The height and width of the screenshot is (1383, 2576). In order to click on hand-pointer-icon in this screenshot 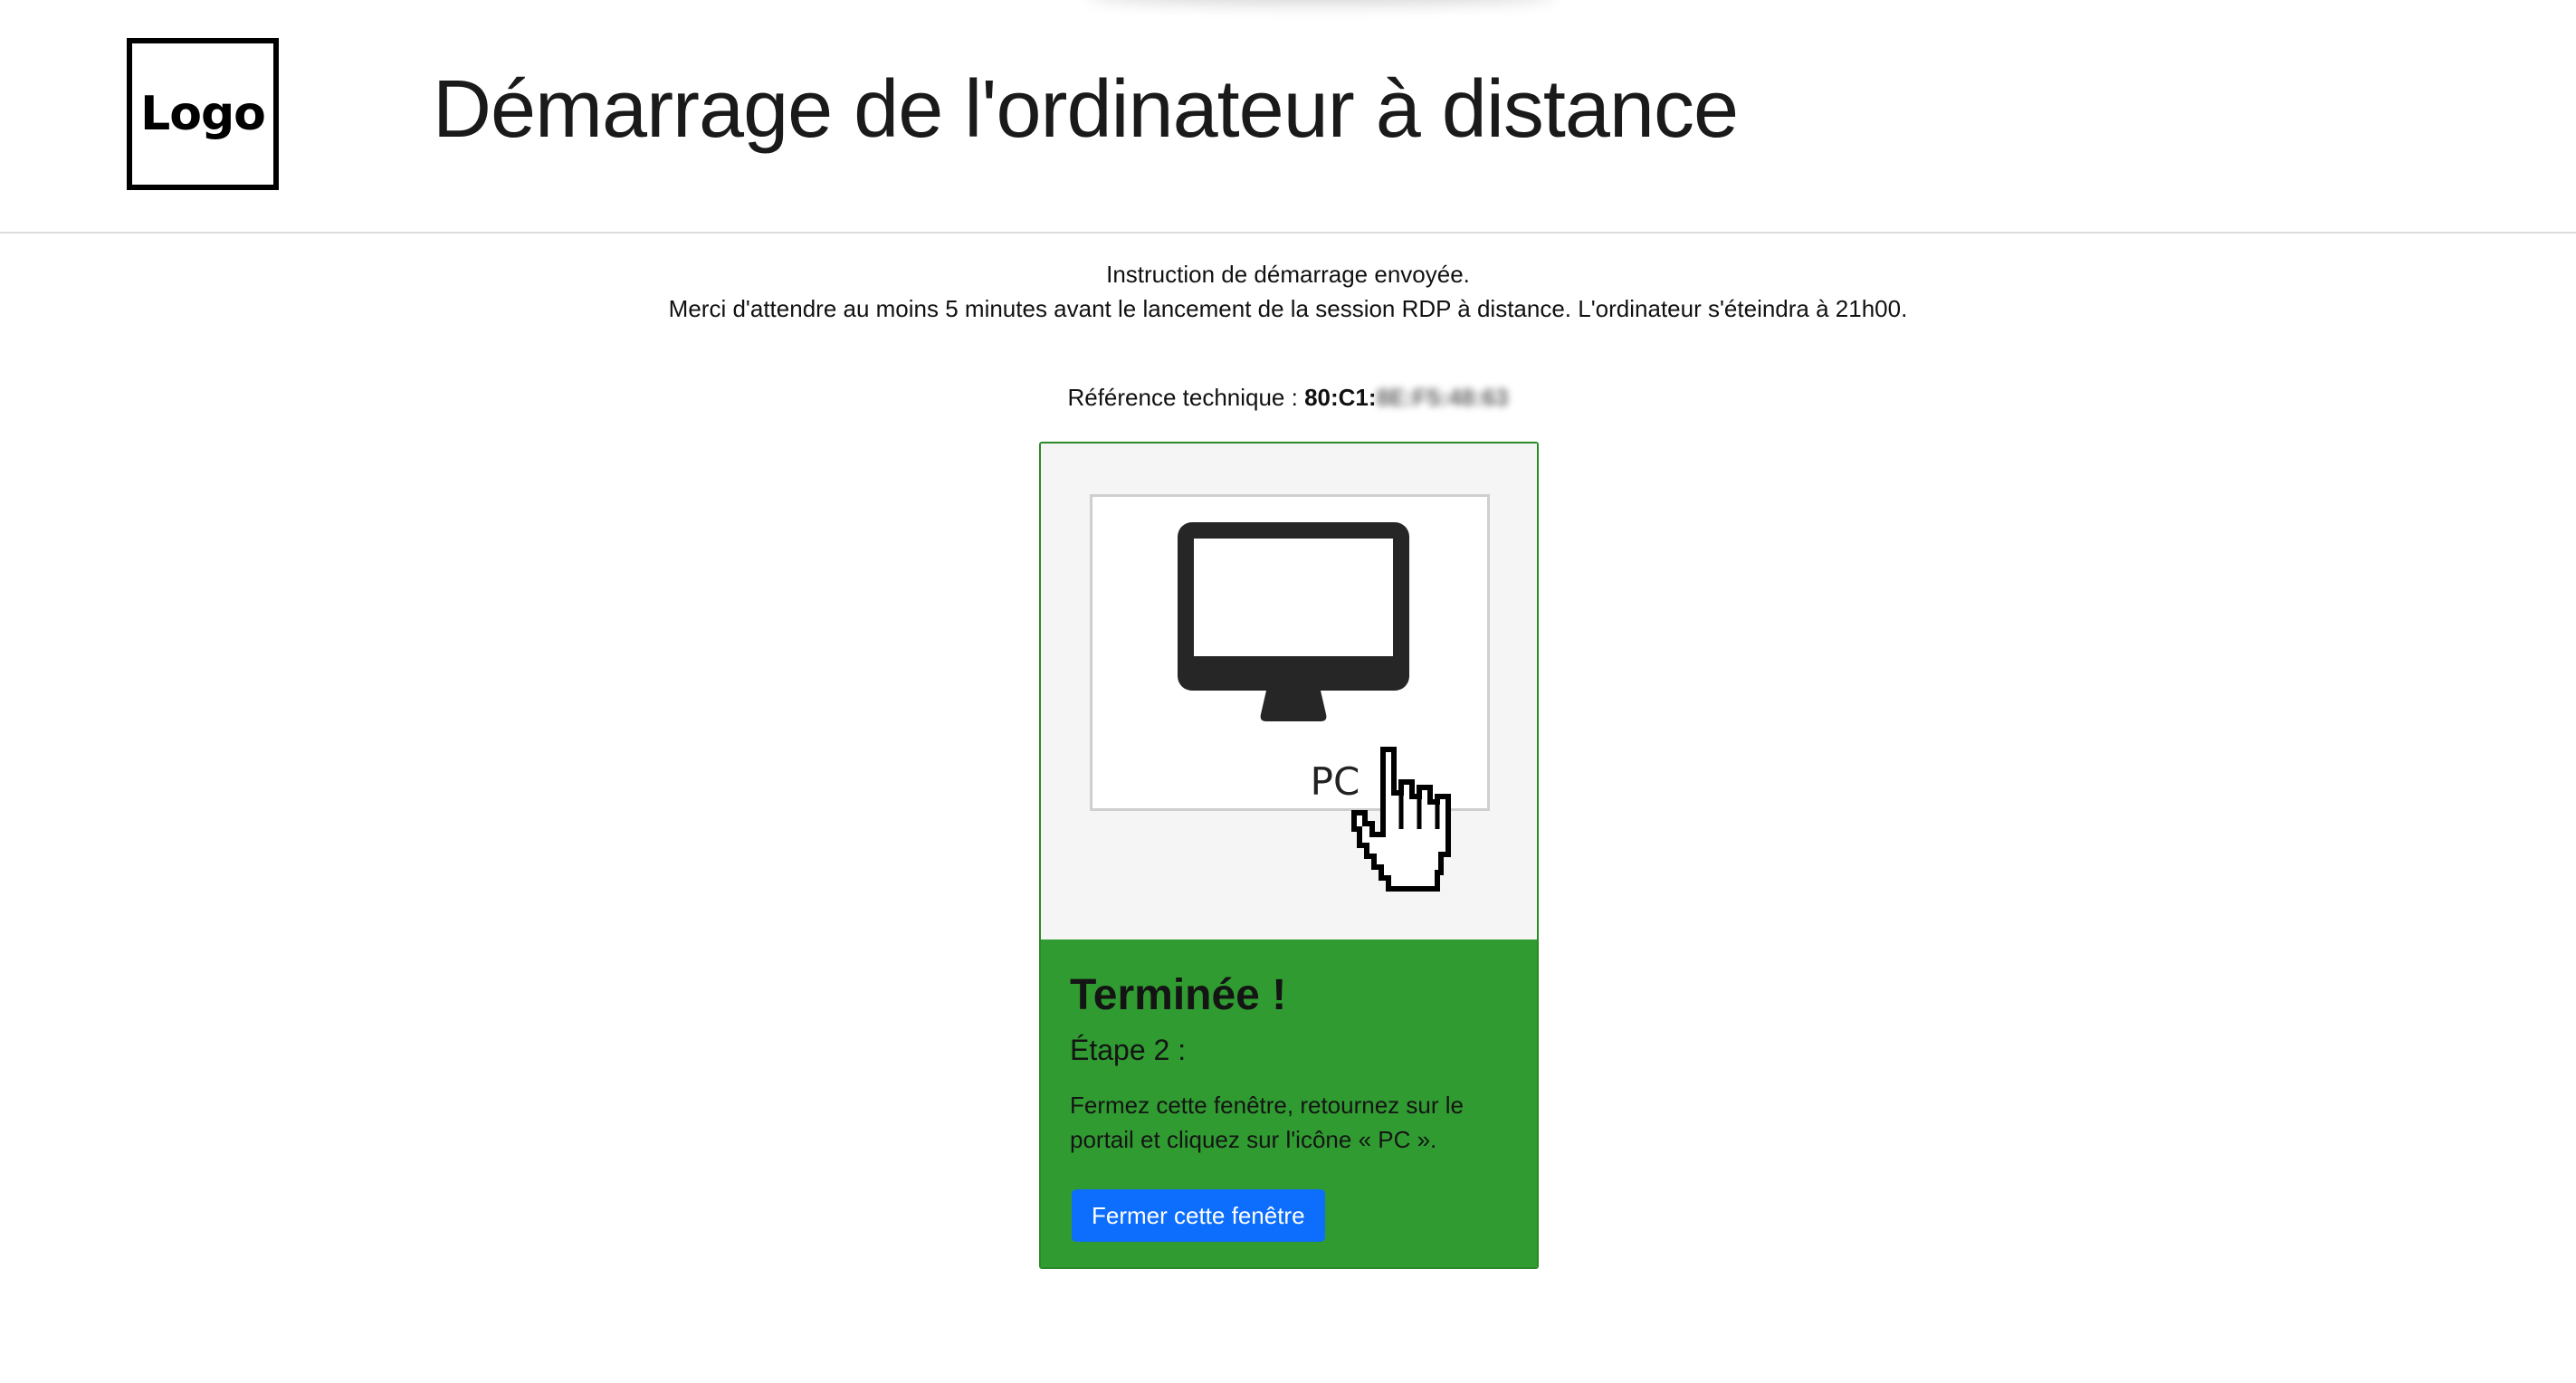, I will do `click(1401, 819)`.